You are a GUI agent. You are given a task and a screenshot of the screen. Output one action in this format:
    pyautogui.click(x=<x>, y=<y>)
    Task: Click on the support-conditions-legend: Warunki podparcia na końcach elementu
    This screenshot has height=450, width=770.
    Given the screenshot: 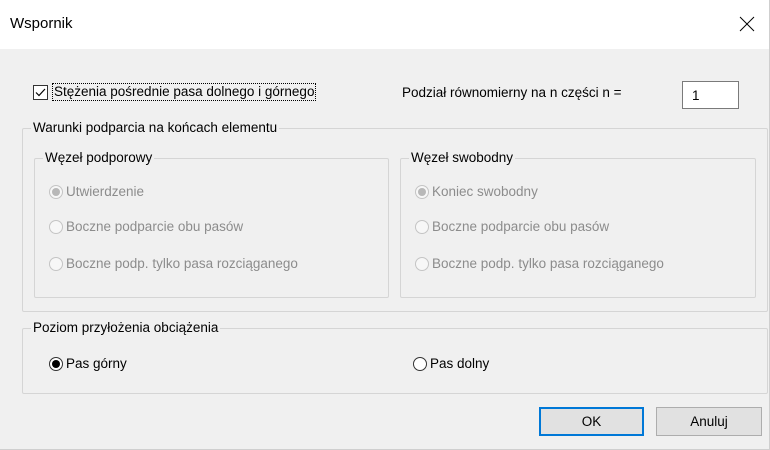 What is the action you would take?
    pyautogui.click(x=155, y=127)
    